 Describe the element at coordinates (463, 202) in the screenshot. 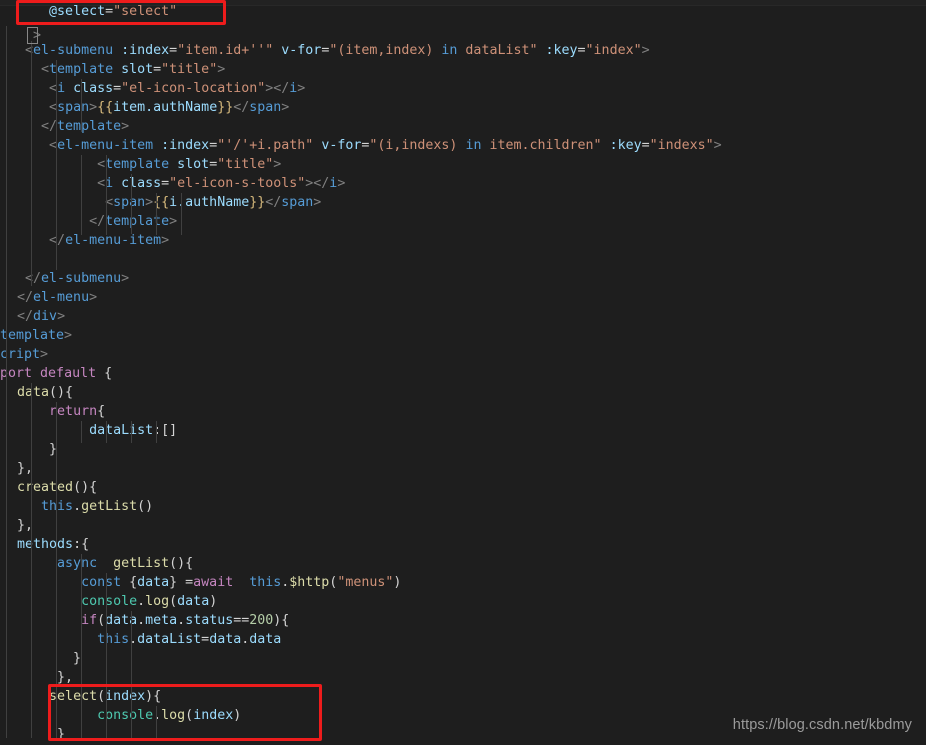

I see `code-line: <span>{{i.authName}}</span>` at that location.